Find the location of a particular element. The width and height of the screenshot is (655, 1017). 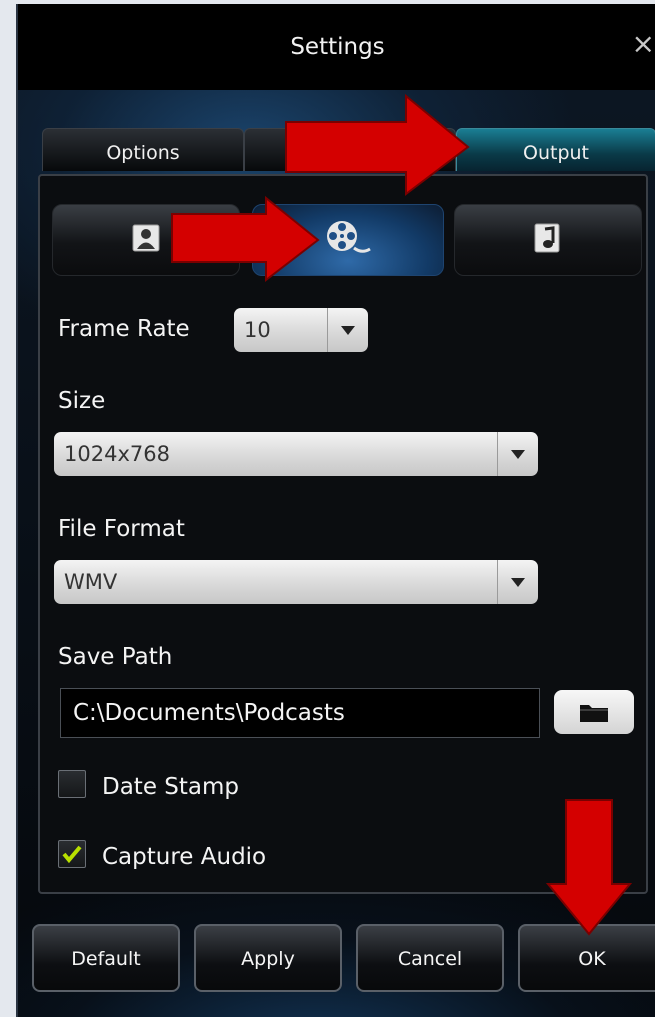

capture-audio-checkbox is located at coordinates (72, 854).